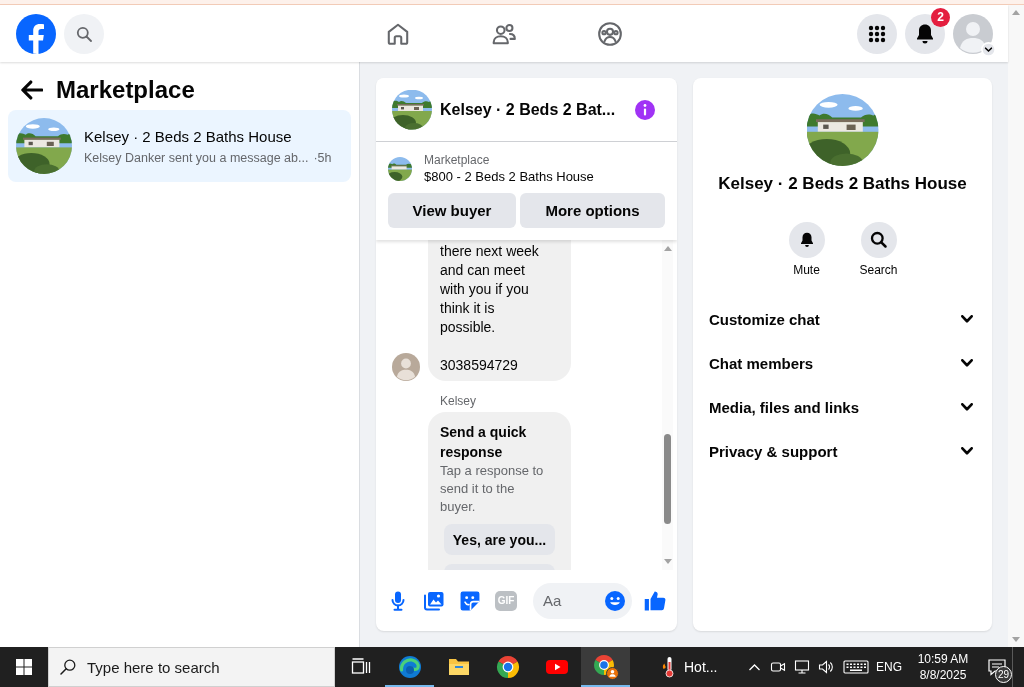 This screenshot has width=1024, height=687. I want to click on mute-button: Mute, so click(806, 250).